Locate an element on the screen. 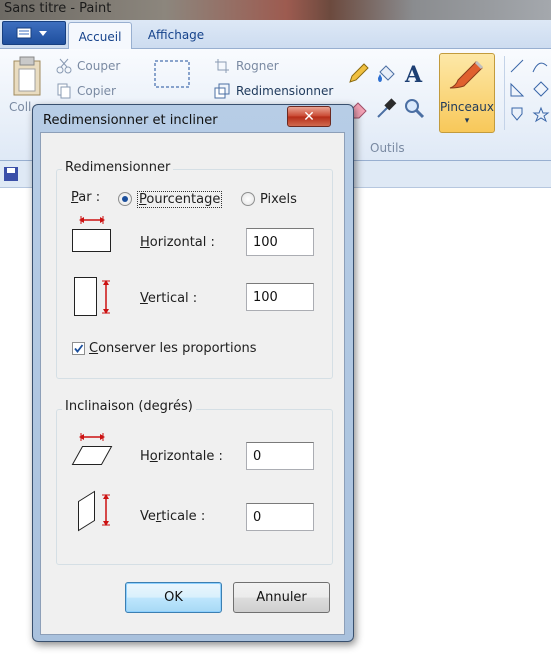  crop-icon is located at coordinates (222, 66).